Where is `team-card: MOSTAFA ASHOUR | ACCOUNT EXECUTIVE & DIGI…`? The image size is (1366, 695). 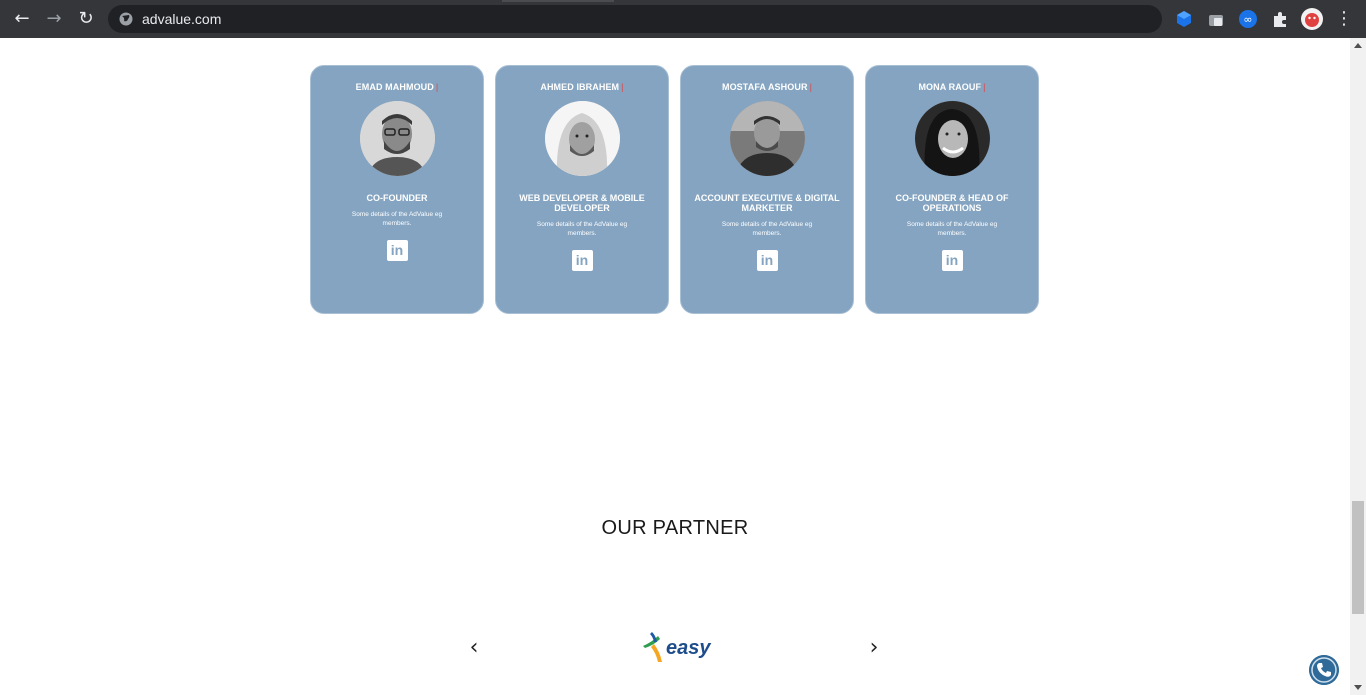
team-card: MOSTAFA ASHOUR | ACCOUNT EXECUTIVE & DIGI… is located at coordinates (767, 189).